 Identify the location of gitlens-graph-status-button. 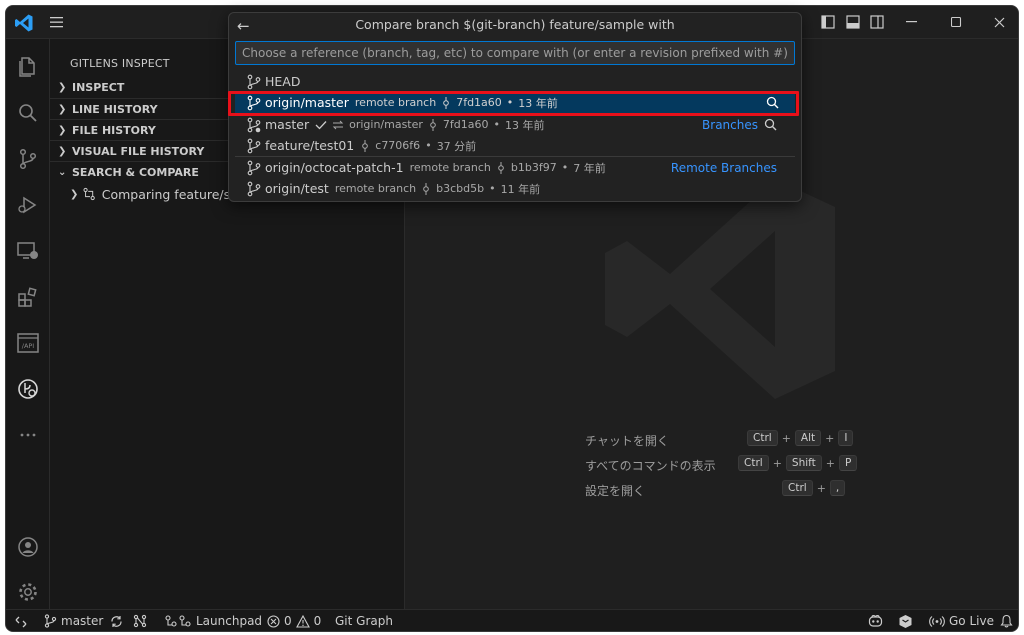
(140, 621).